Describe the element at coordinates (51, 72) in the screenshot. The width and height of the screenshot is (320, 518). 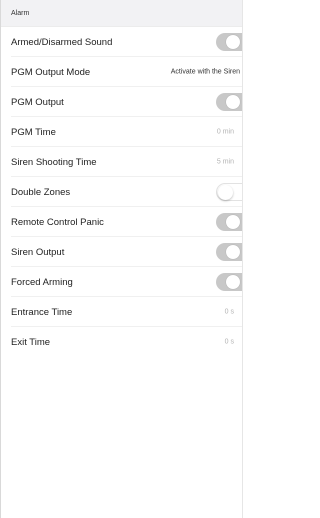
I see `setting-label: PGM Output Mode` at that location.